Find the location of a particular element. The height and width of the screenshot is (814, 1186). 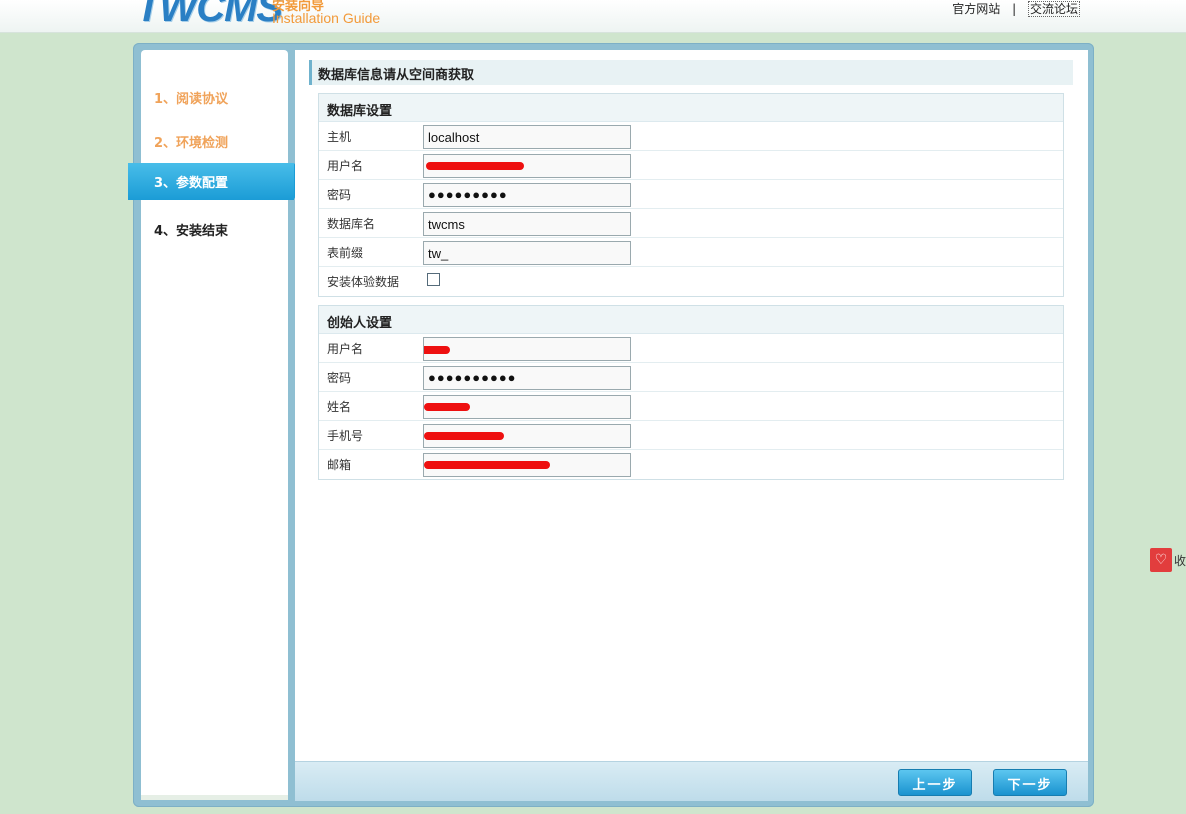

db-name-input: twcms is located at coordinates (527, 224).